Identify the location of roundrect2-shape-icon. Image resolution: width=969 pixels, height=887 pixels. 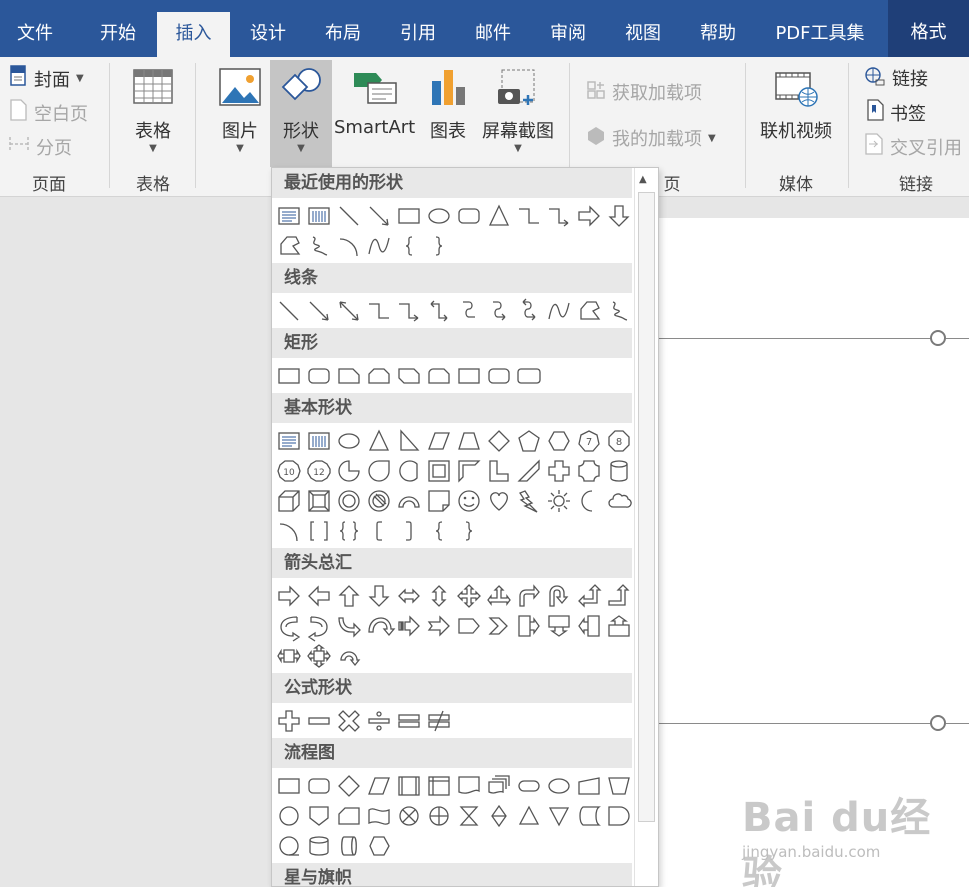
(529, 376).